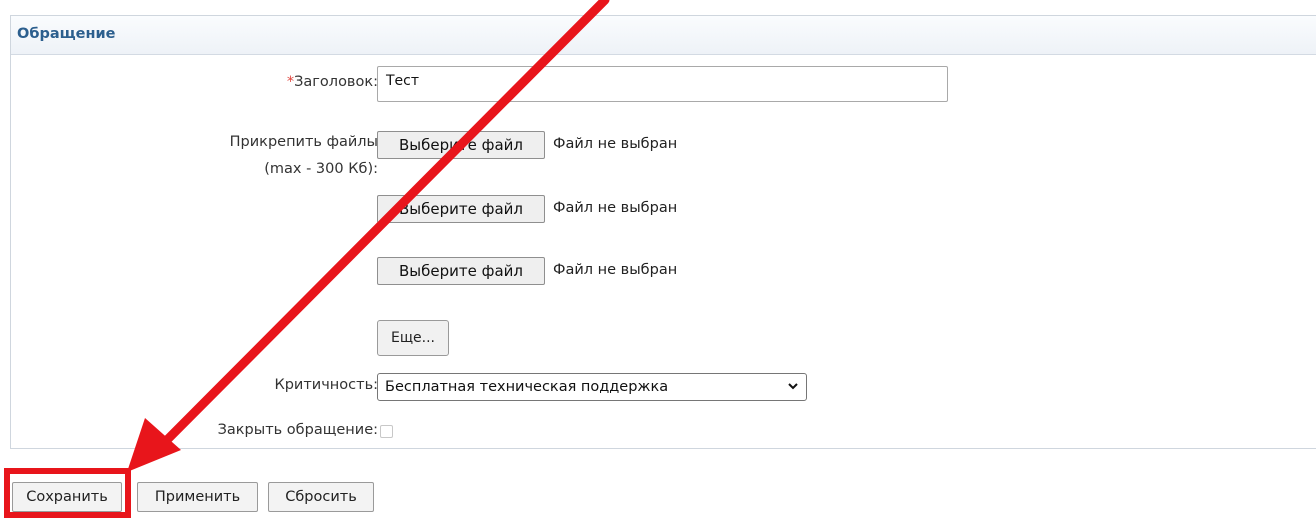  What do you see at coordinates (662, 84) in the screenshot?
I see `title-input: Тест` at bounding box center [662, 84].